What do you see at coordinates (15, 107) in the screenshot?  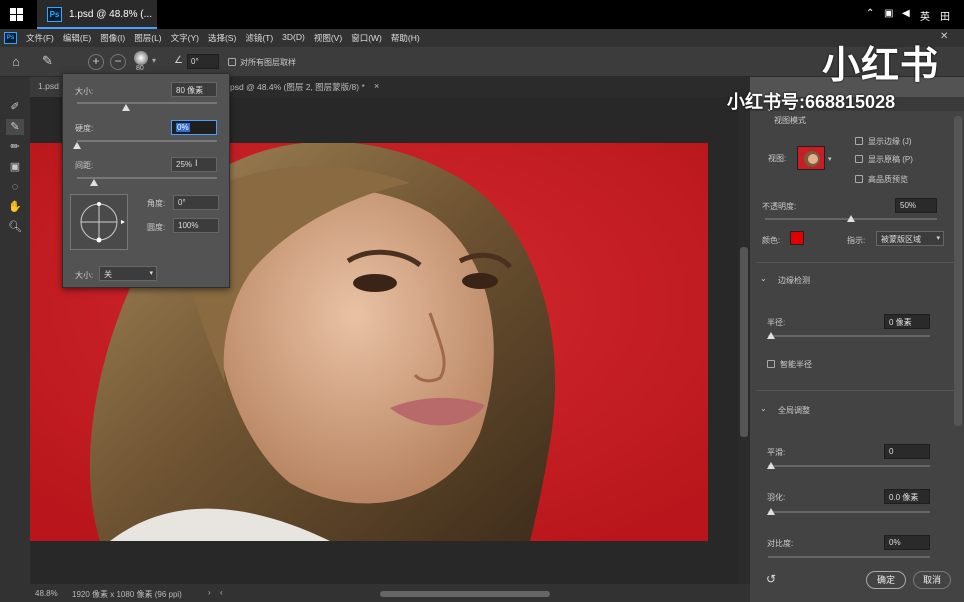 I see `quick-selection-tool-icon: ✐` at bounding box center [15, 107].